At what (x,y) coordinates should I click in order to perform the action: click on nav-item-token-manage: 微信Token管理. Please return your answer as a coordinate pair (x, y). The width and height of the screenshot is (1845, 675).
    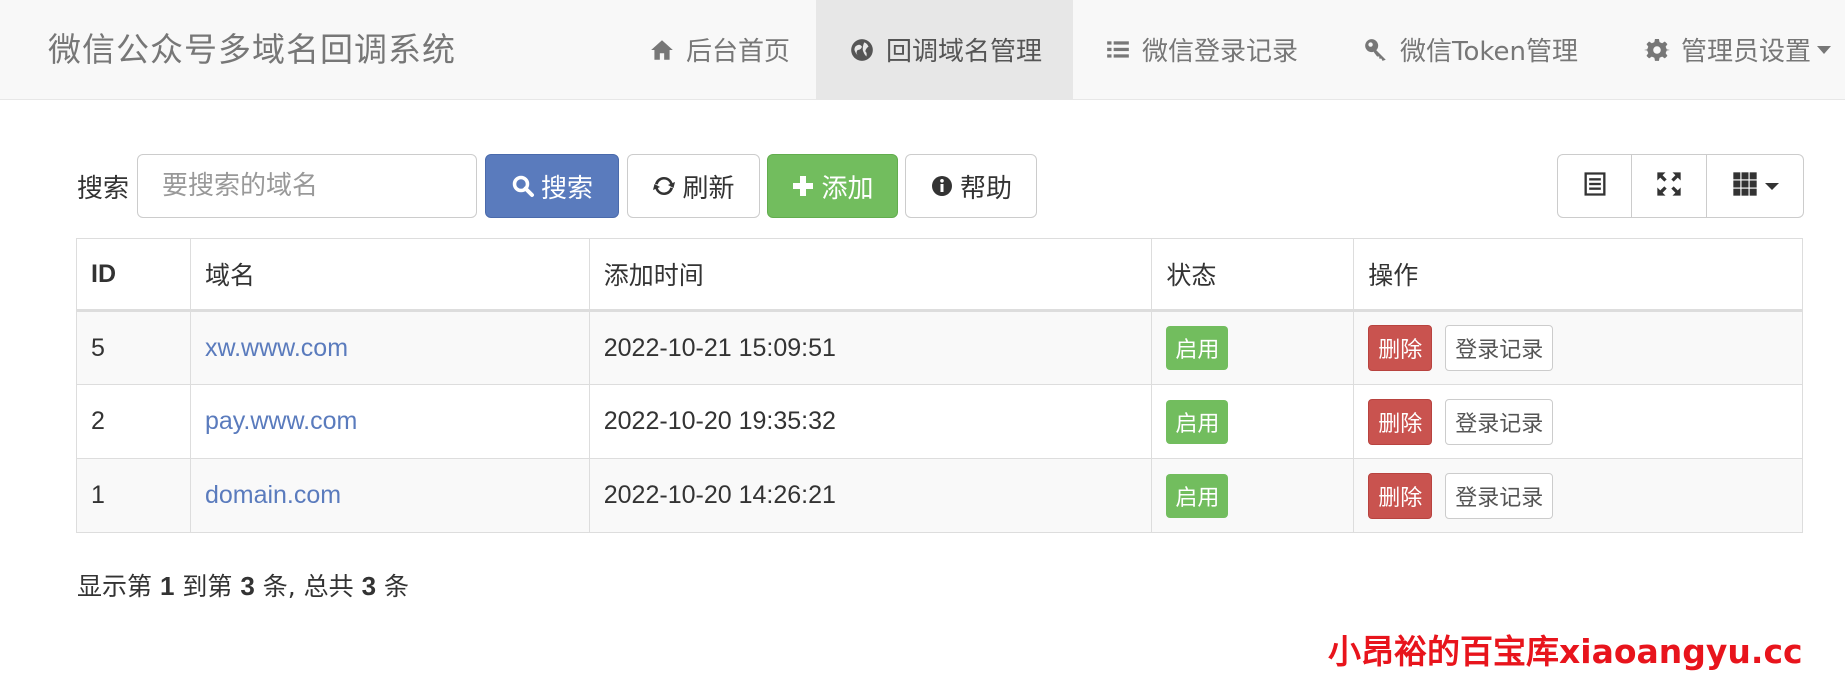
    Looking at the image, I should click on (1477, 49).